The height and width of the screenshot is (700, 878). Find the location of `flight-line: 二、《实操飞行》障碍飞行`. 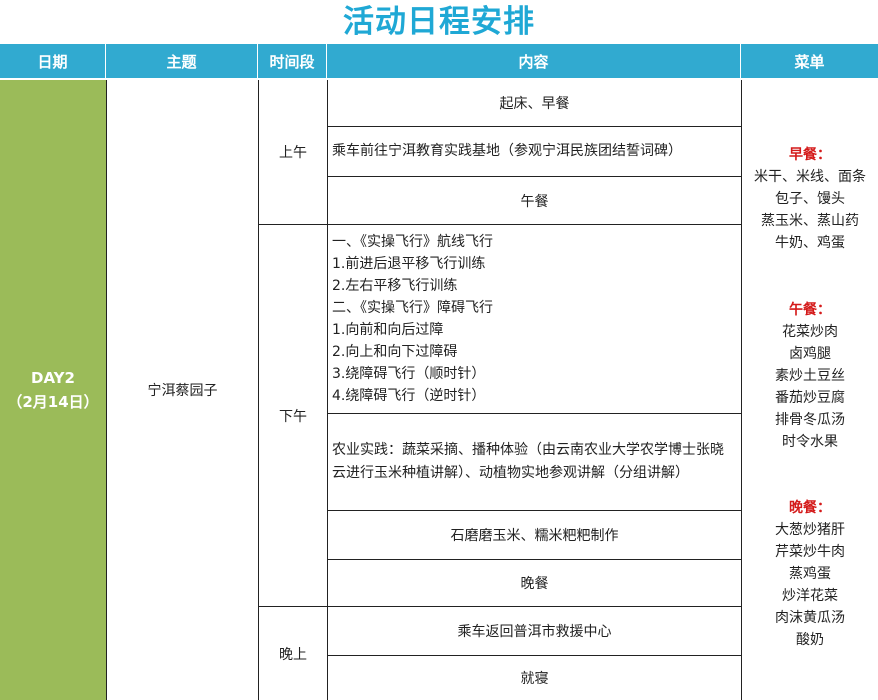

flight-line: 二、《实操飞行》障碍飞行 is located at coordinates (412, 308).